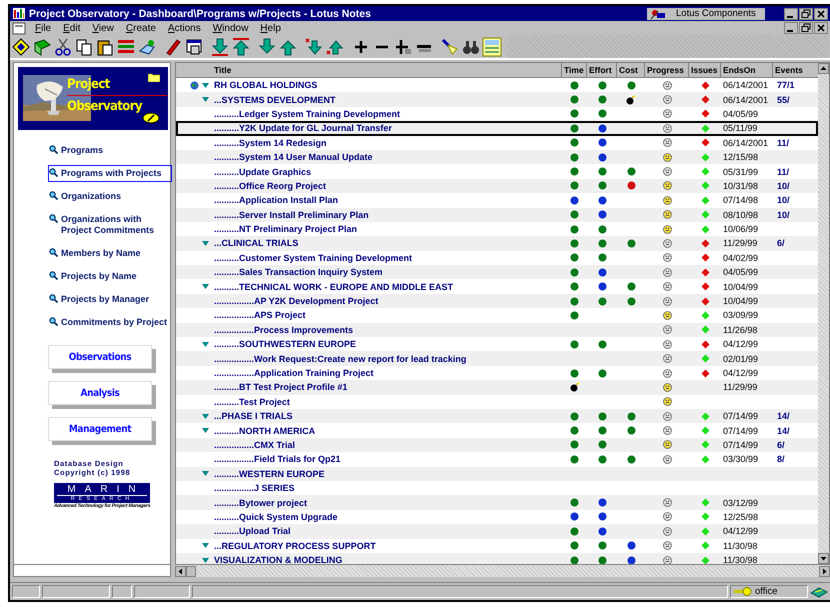 This screenshot has height=607, width=830. Describe the element at coordinates (271, 143) in the screenshot. I see `row-title: ..........System 14 Redesign` at that location.